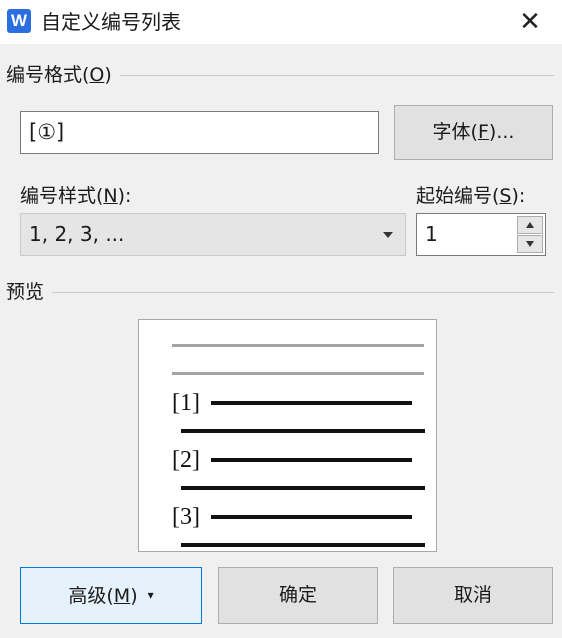  Describe the element at coordinates (388, 235) in the screenshot. I see `dropdown-arrow-icon` at that location.